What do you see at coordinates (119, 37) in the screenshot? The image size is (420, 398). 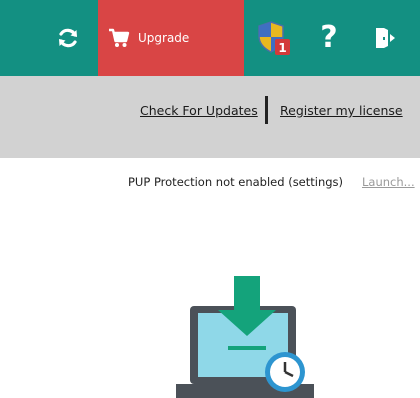 I see `cart-icon` at bounding box center [119, 37].